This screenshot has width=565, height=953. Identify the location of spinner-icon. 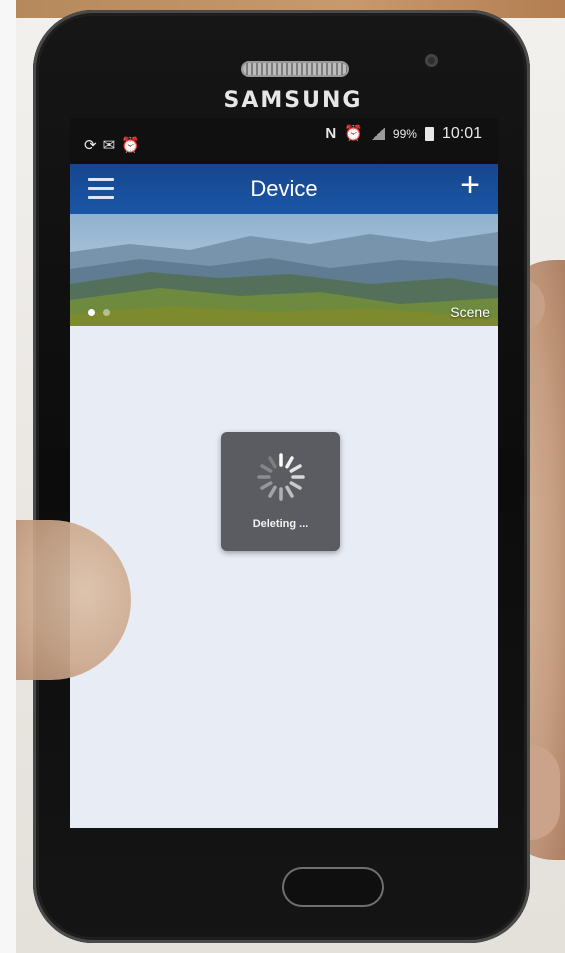
(281, 477).